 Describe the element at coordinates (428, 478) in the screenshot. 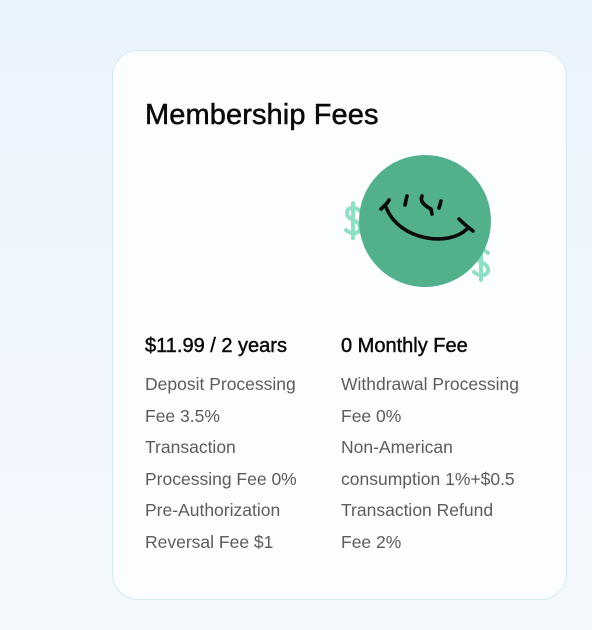

I see `fee-line: consumption 1%+$0.5` at that location.